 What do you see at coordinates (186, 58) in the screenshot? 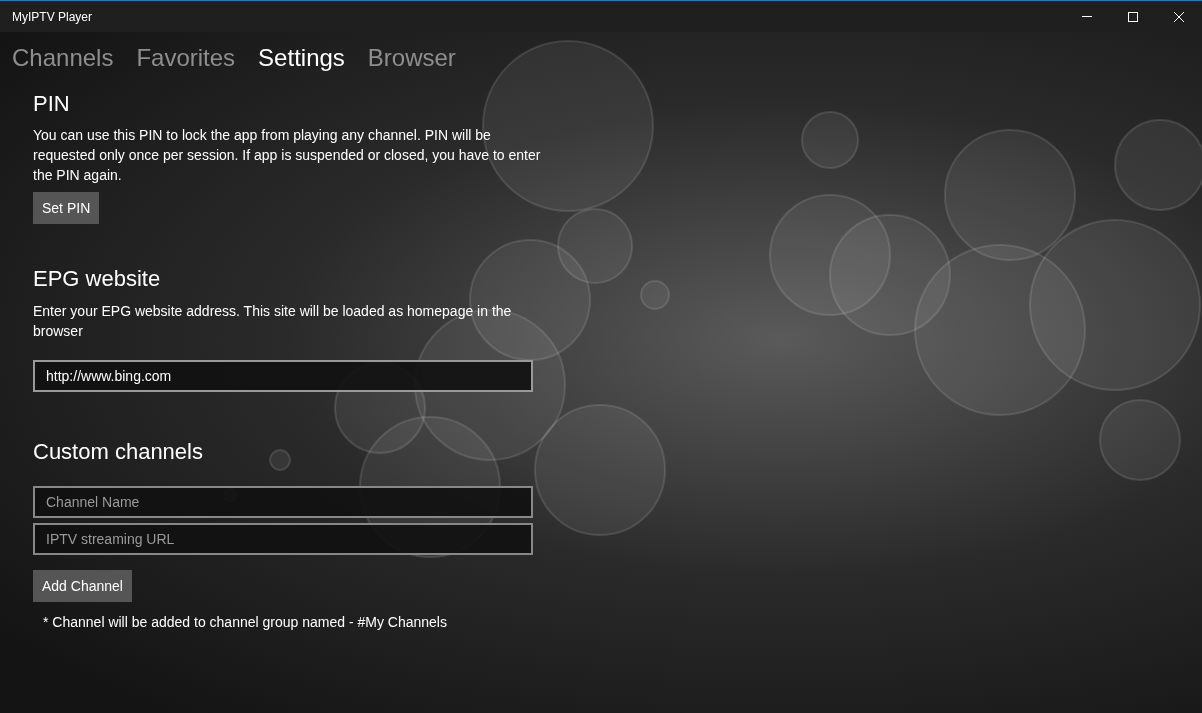
I see `nav-tab: Favorites` at bounding box center [186, 58].